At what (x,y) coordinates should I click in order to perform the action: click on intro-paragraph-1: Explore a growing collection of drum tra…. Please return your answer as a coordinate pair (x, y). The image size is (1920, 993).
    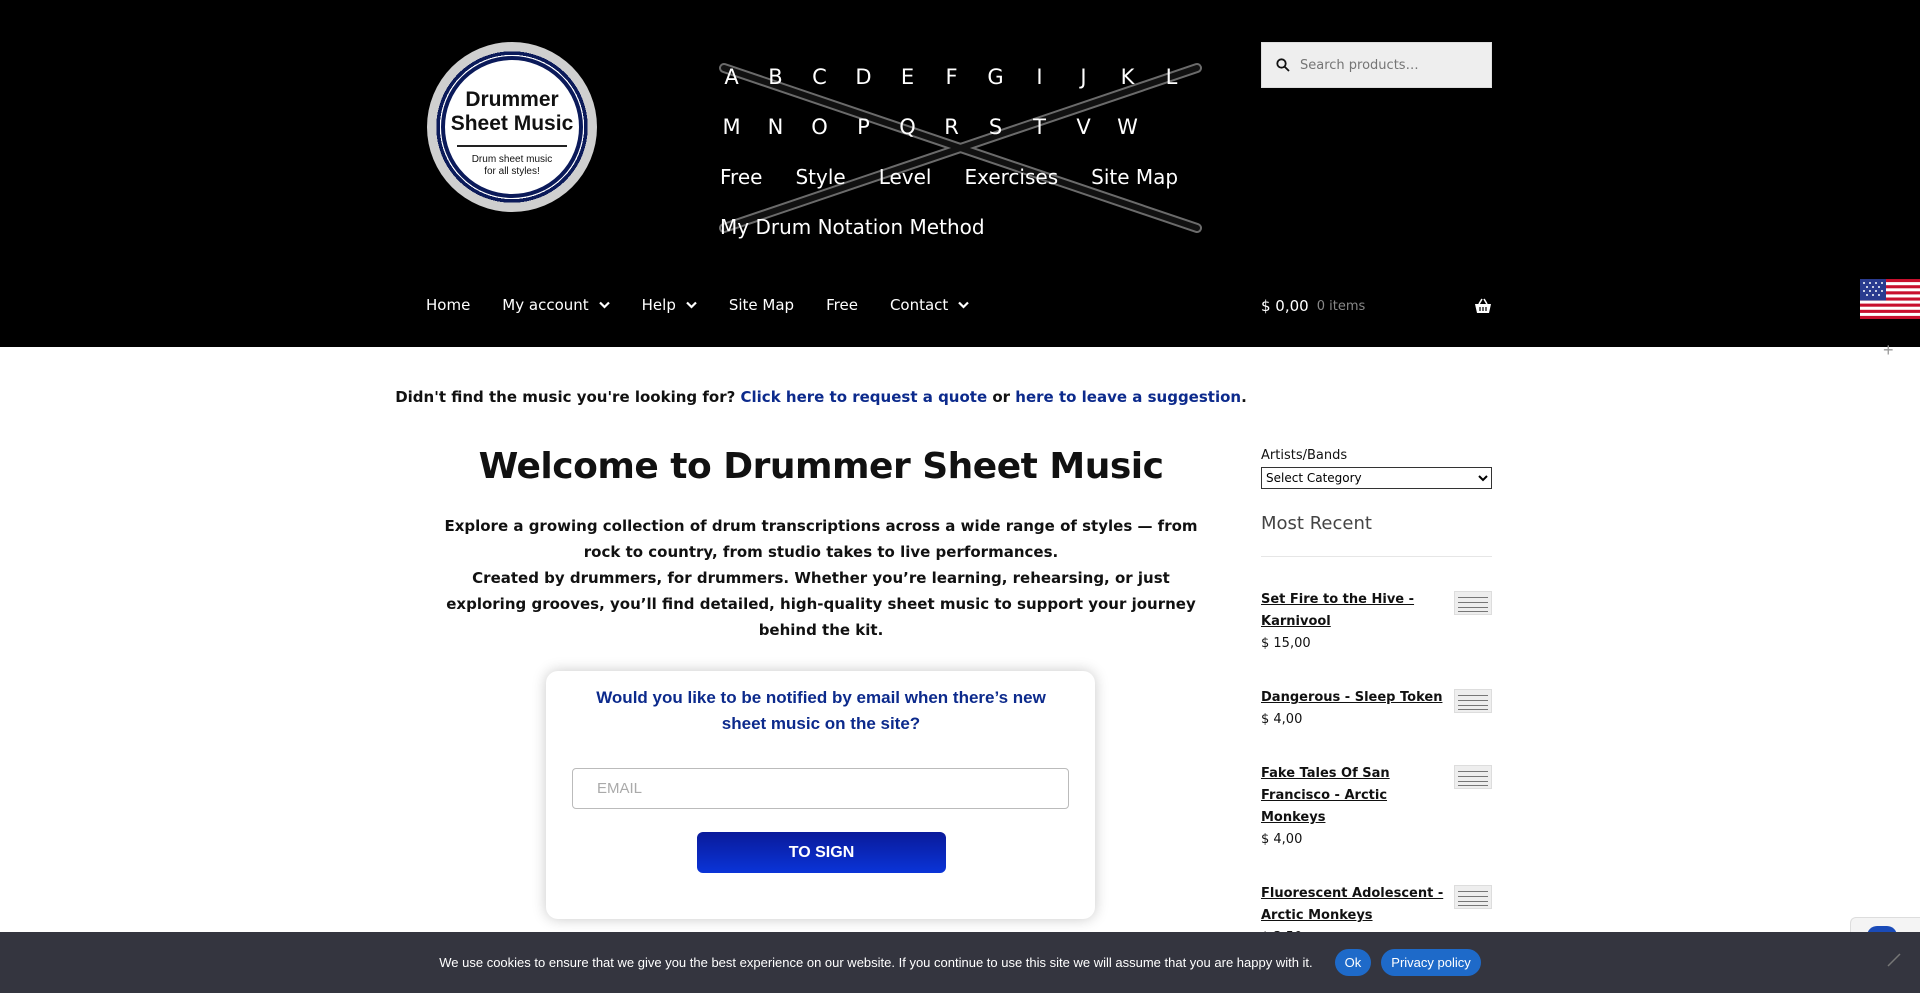
    Looking at the image, I should click on (821, 539).